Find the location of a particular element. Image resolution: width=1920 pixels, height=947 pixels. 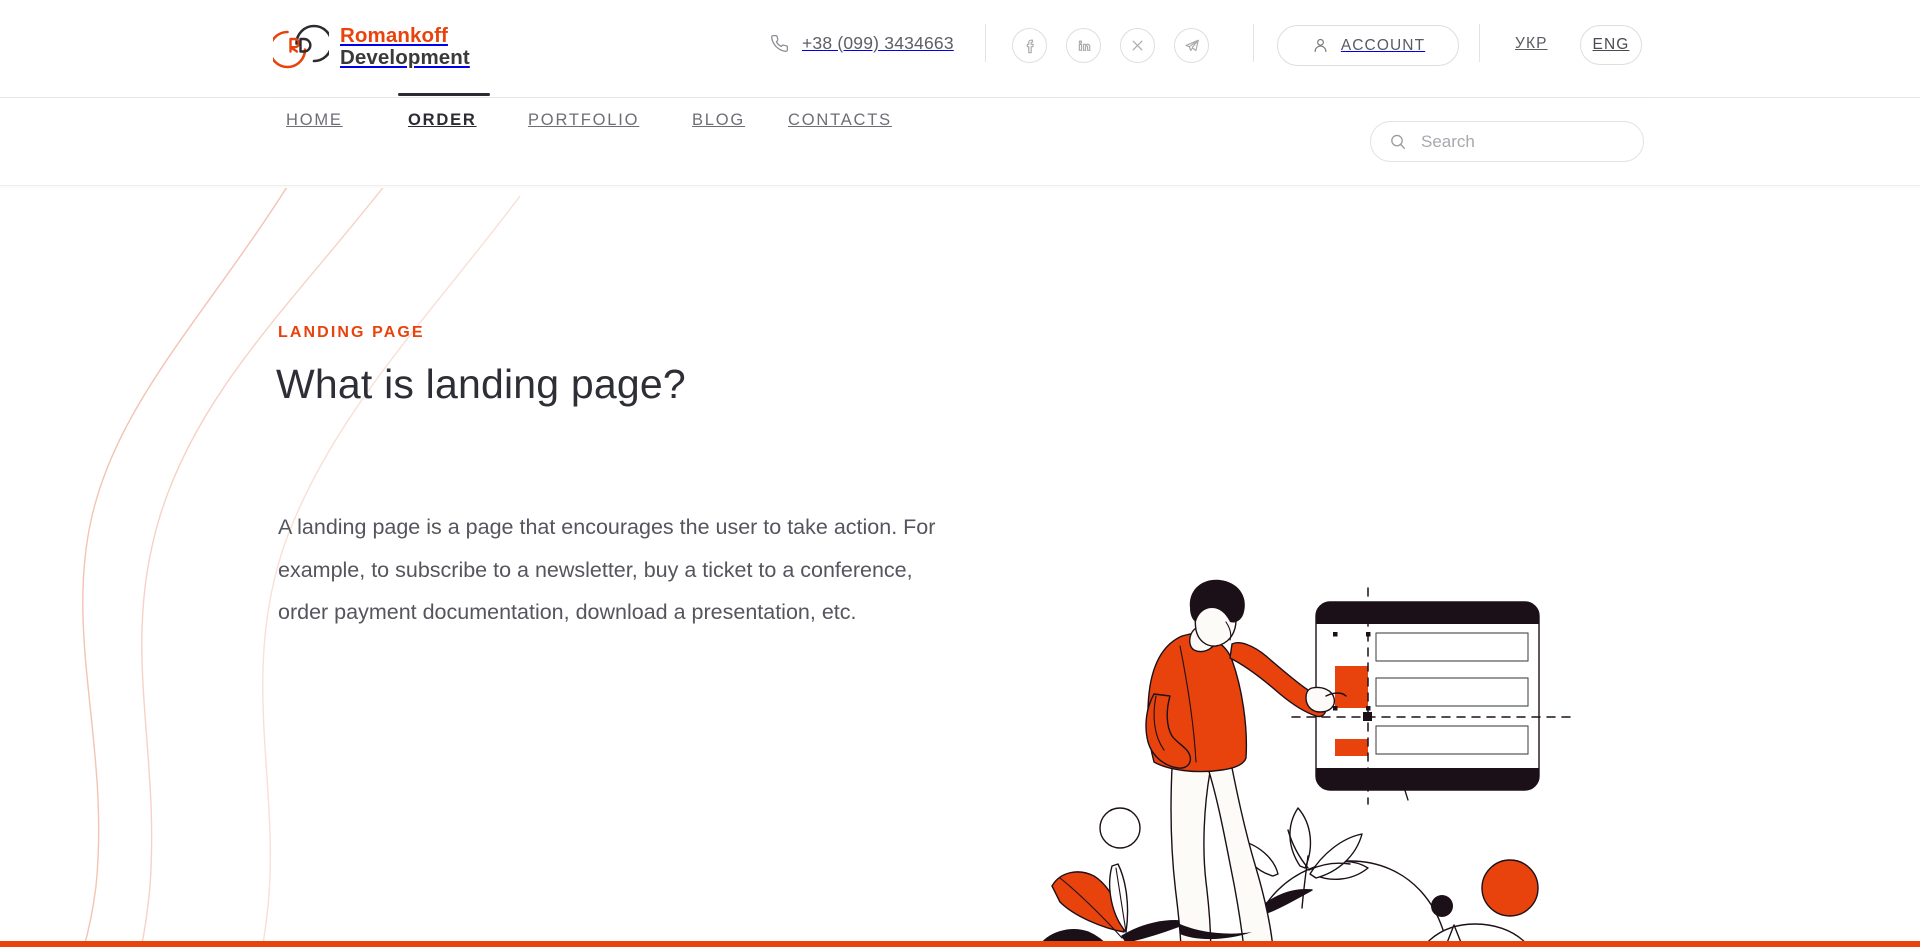

header-bottom-divider-inner is located at coordinates (961, 97).